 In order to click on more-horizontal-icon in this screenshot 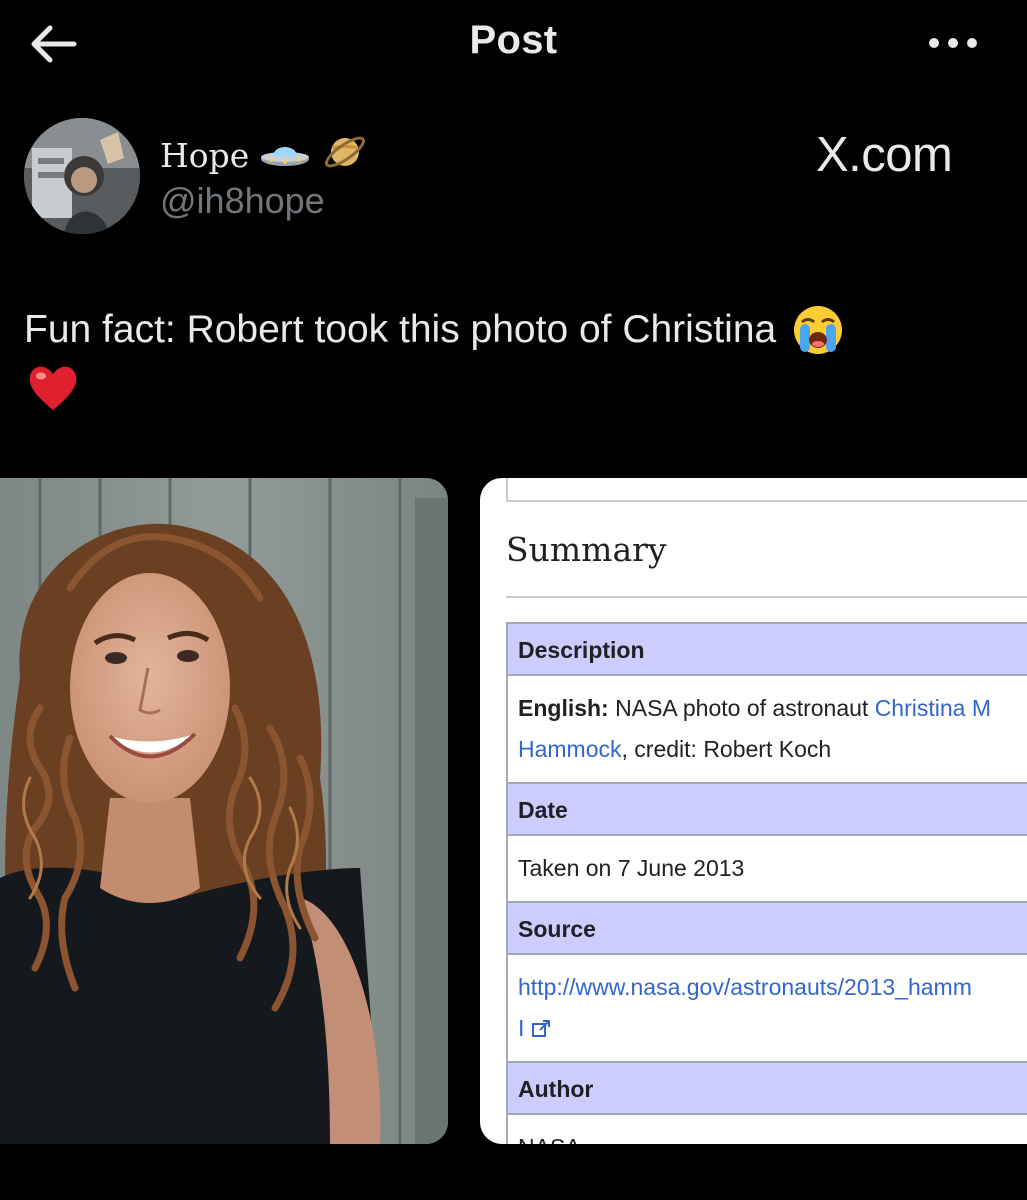, I will do `click(953, 43)`.